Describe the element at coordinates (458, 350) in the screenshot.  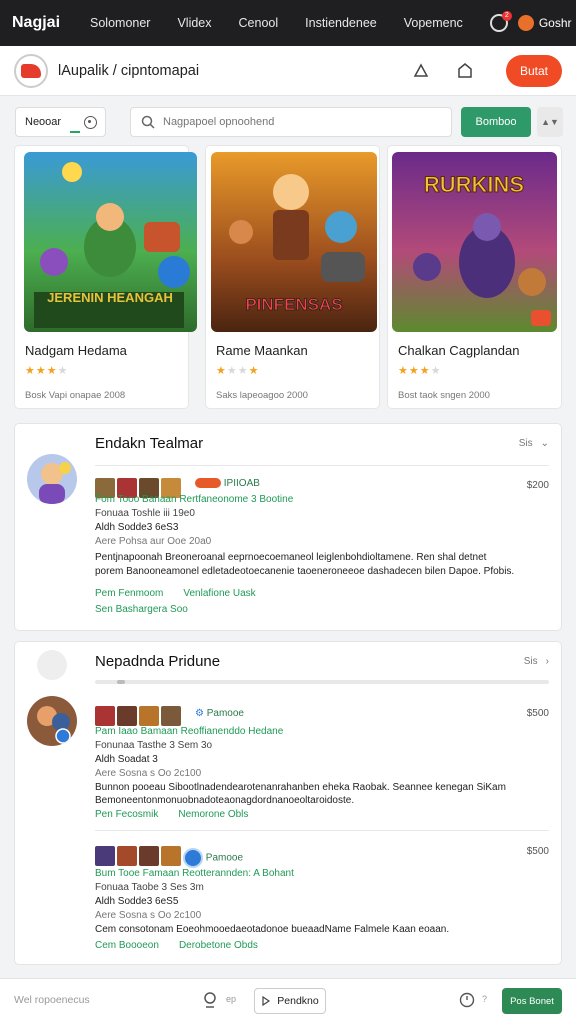
I see `game-title: Chalkan Cagplandan` at that location.